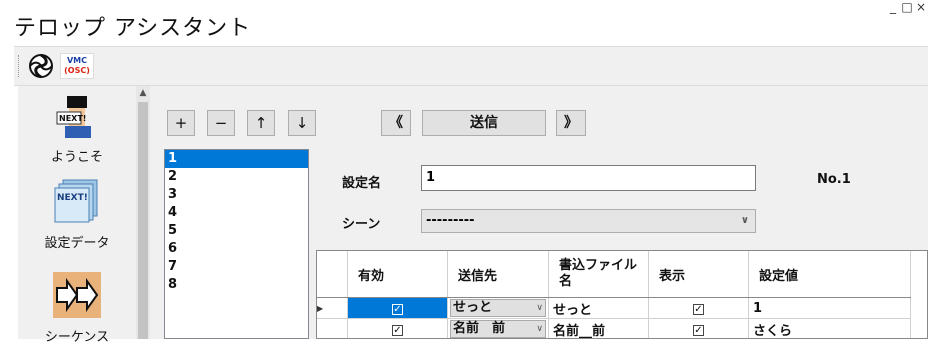 The height and width of the screenshot is (345, 928). I want to click on destination-combo: せっと ∨, so click(498, 308).